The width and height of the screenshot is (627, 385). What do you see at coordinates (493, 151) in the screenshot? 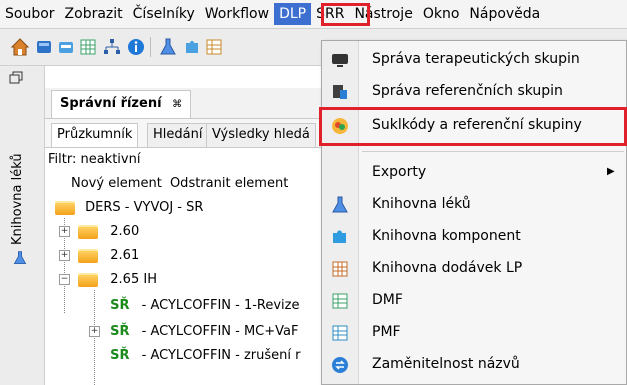
I see `menu-separator` at bounding box center [493, 151].